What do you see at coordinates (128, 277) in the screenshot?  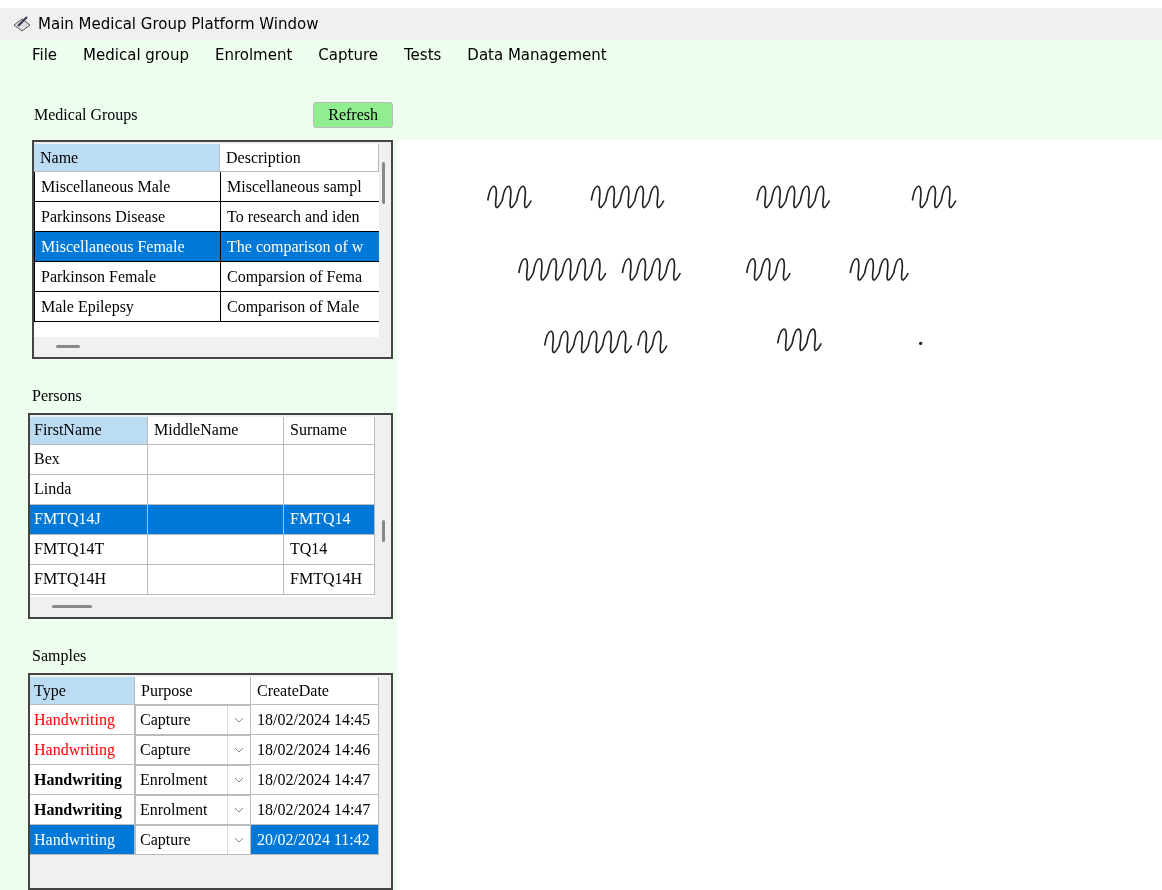 I see `table-cell: Parkinson Female` at bounding box center [128, 277].